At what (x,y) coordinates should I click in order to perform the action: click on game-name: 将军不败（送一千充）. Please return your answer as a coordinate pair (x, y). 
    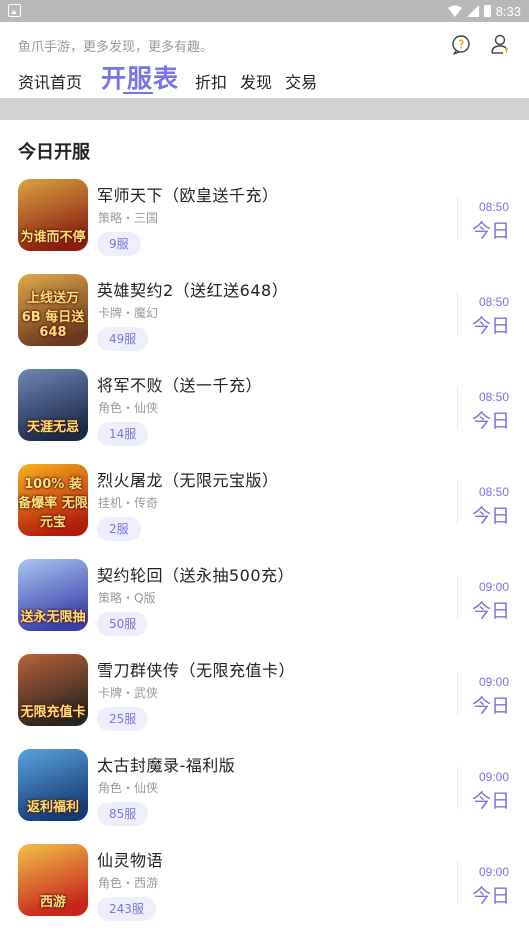
    Looking at the image, I should click on (179, 384).